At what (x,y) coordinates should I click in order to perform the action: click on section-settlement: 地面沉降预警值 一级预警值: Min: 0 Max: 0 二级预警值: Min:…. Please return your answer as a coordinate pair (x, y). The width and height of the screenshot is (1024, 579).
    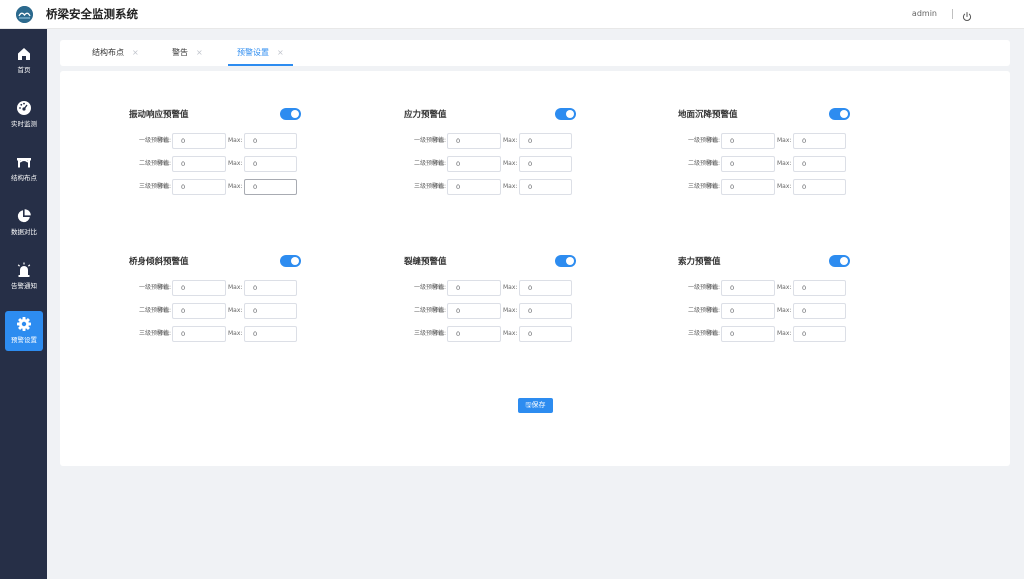
    Looking at the image, I should click on (784, 157).